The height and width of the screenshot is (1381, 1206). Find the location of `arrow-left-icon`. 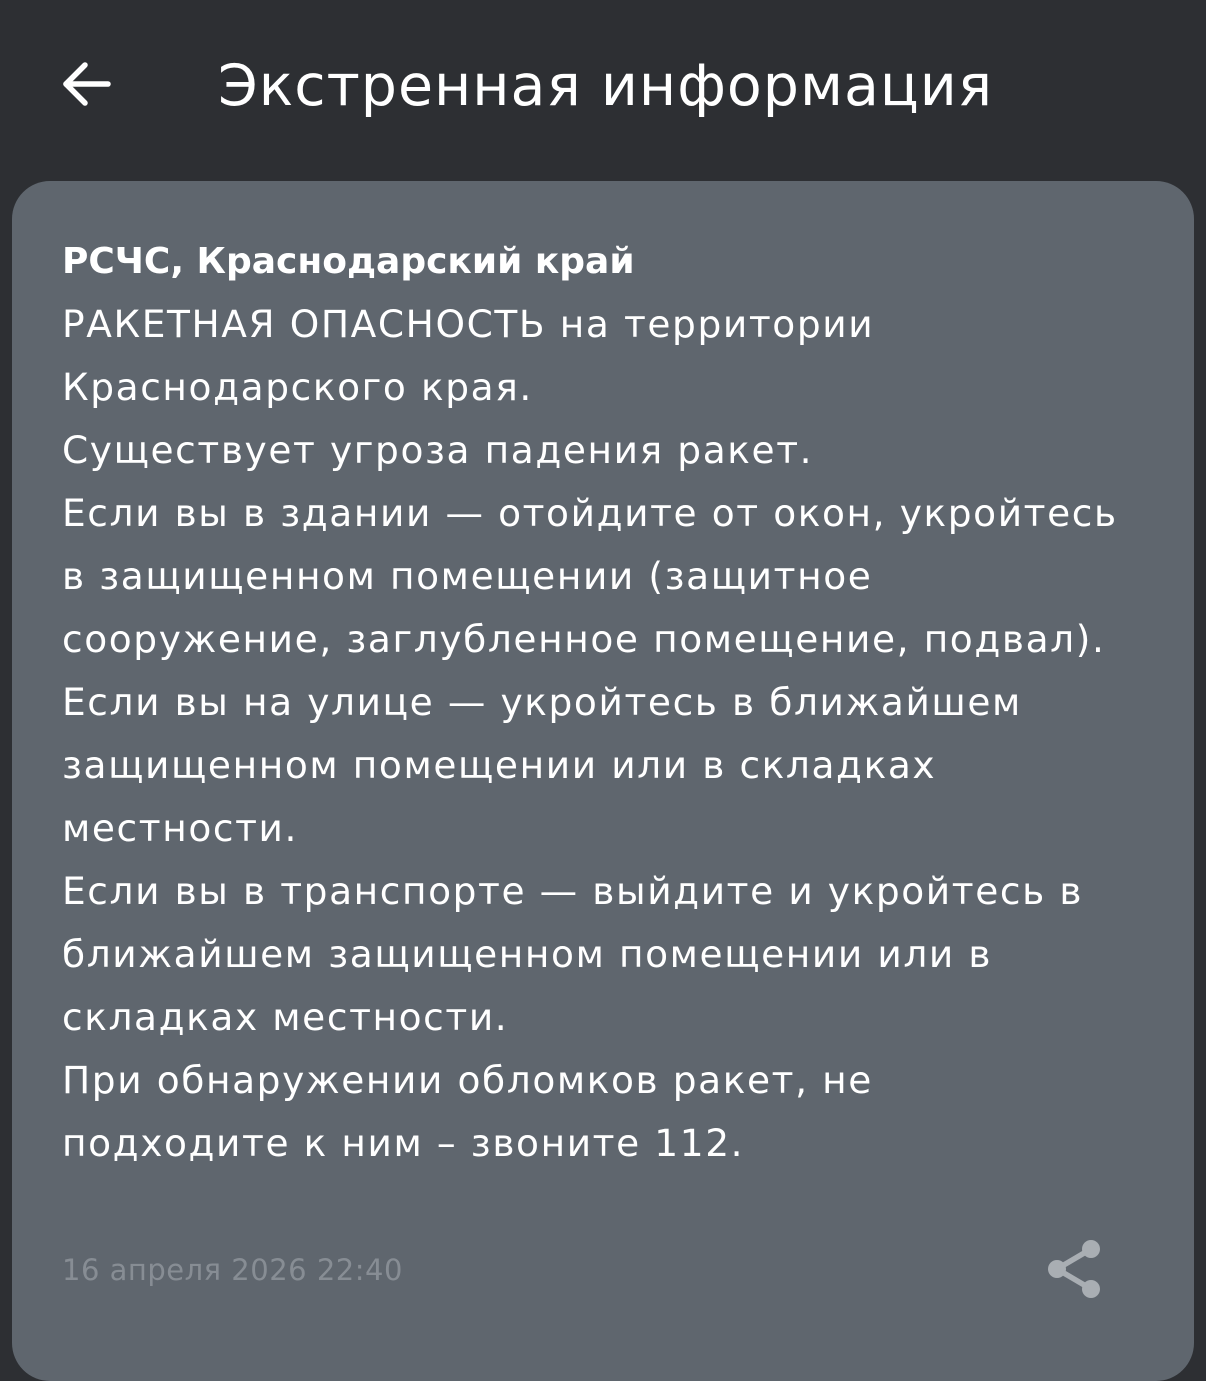

arrow-left-icon is located at coordinates (87, 84).